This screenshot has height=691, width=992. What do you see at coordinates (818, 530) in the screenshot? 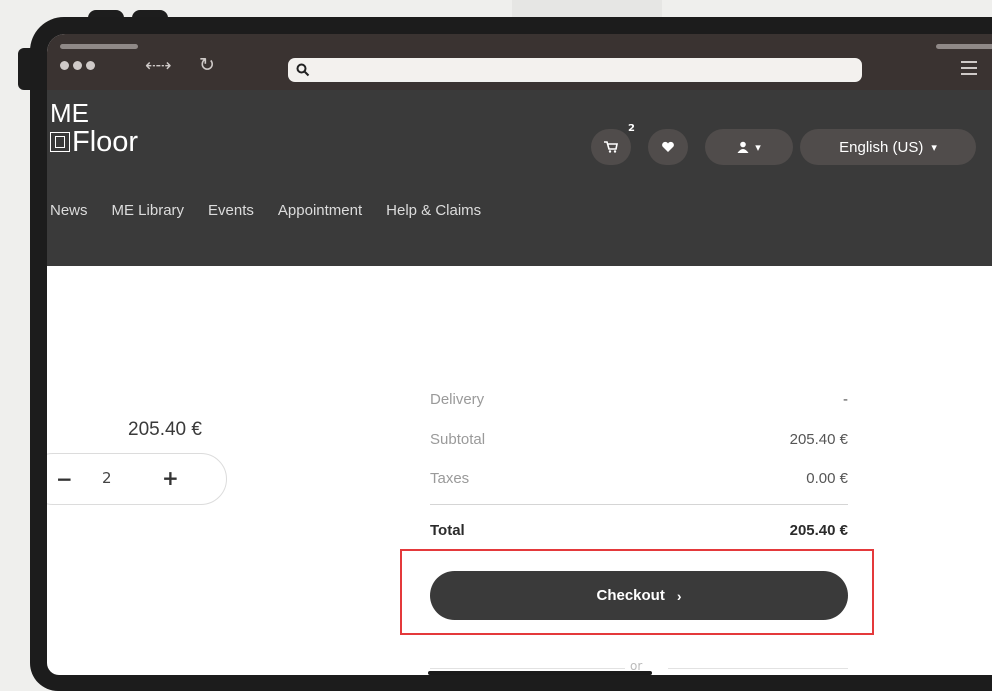
I see `total-value: 205.40 €` at bounding box center [818, 530].